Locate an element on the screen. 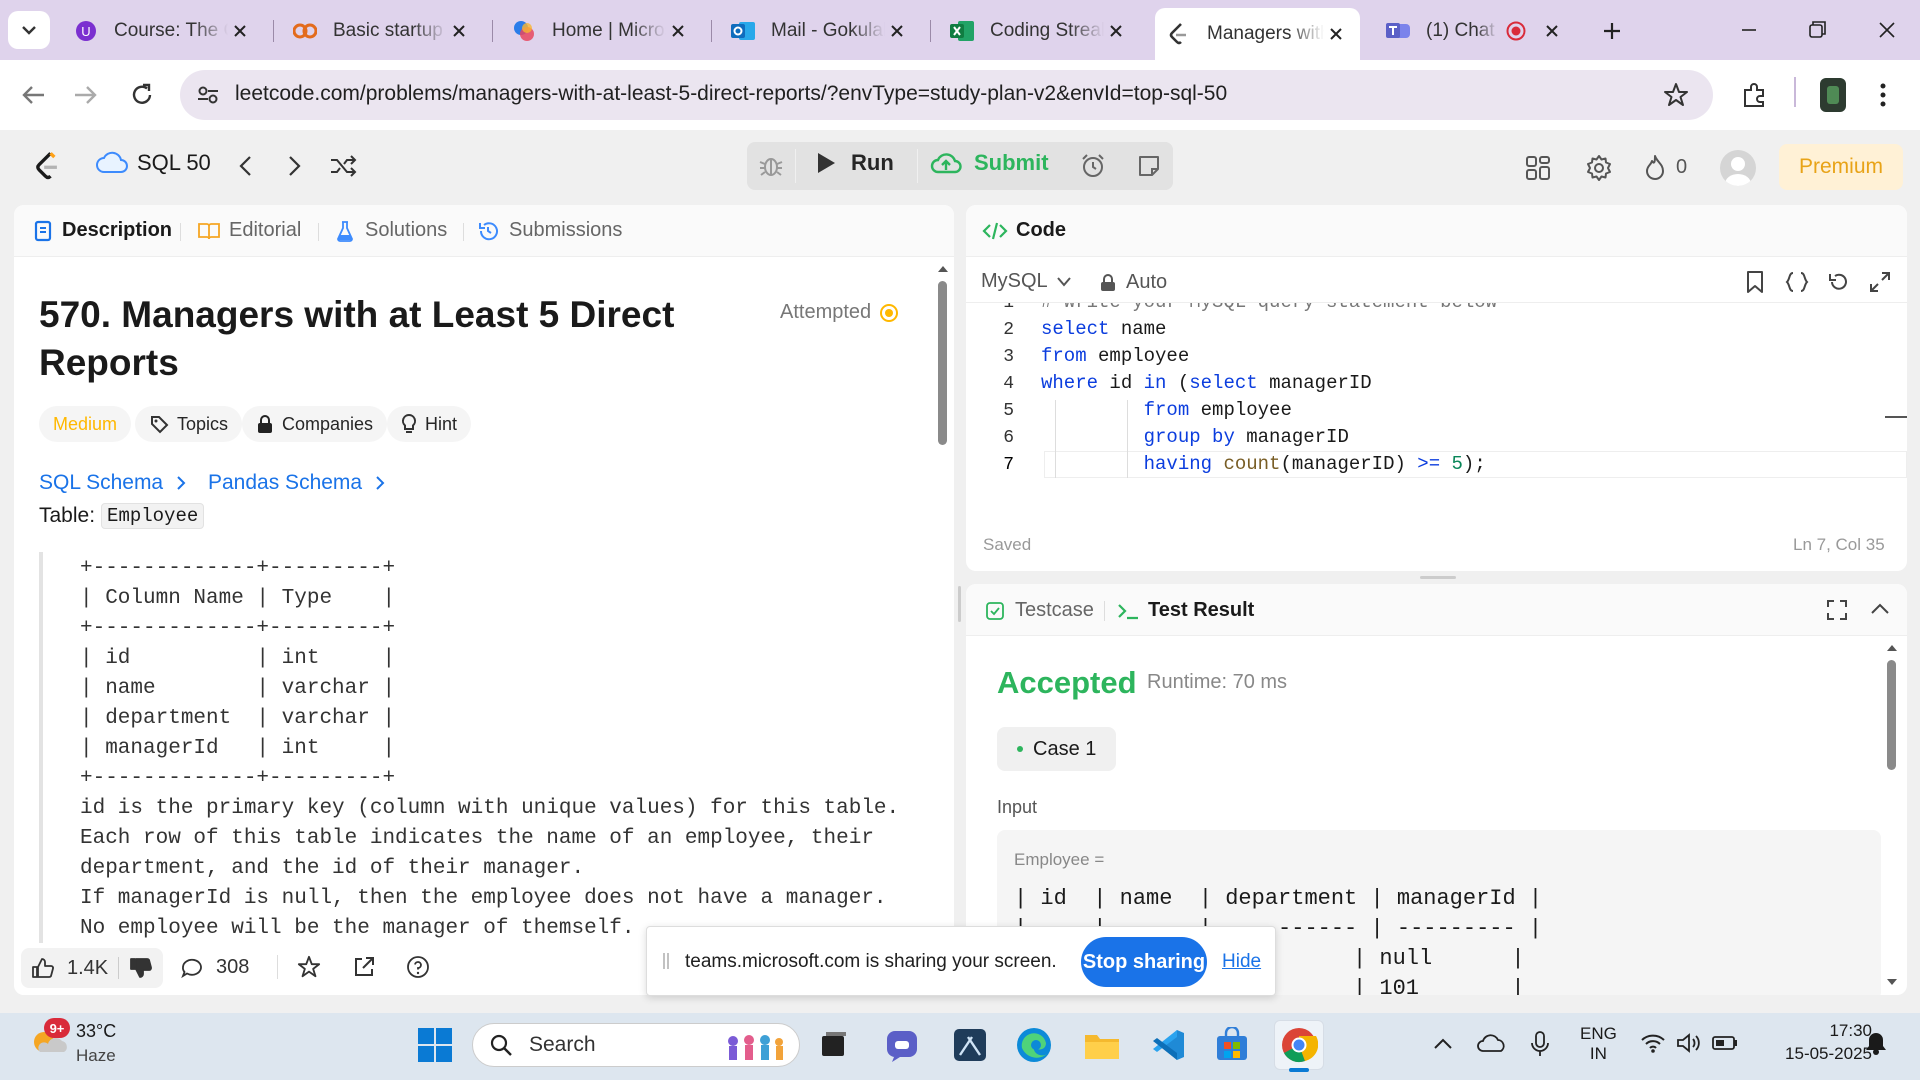 The width and height of the screenshot is (1920, 1080). panel-resize-handle is located at coordinates (1438, 577).